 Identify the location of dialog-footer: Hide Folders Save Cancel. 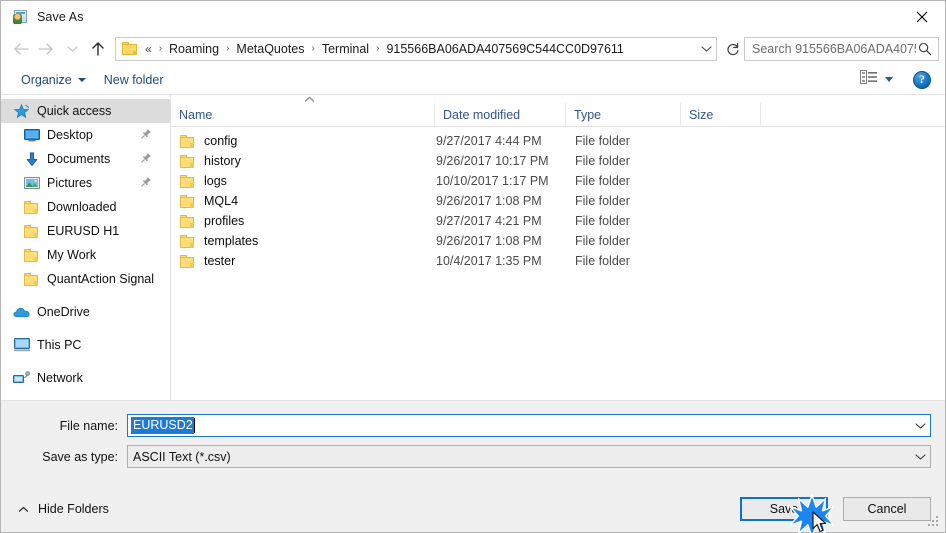
(473, 509).